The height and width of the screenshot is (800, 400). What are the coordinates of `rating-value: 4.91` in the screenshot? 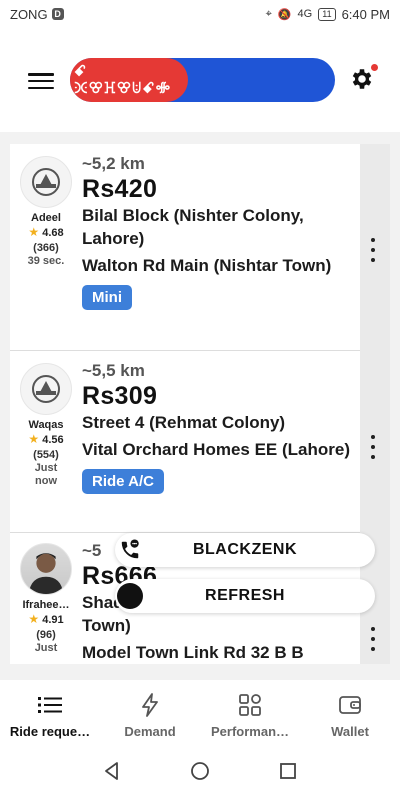 It's located at (53, 620).